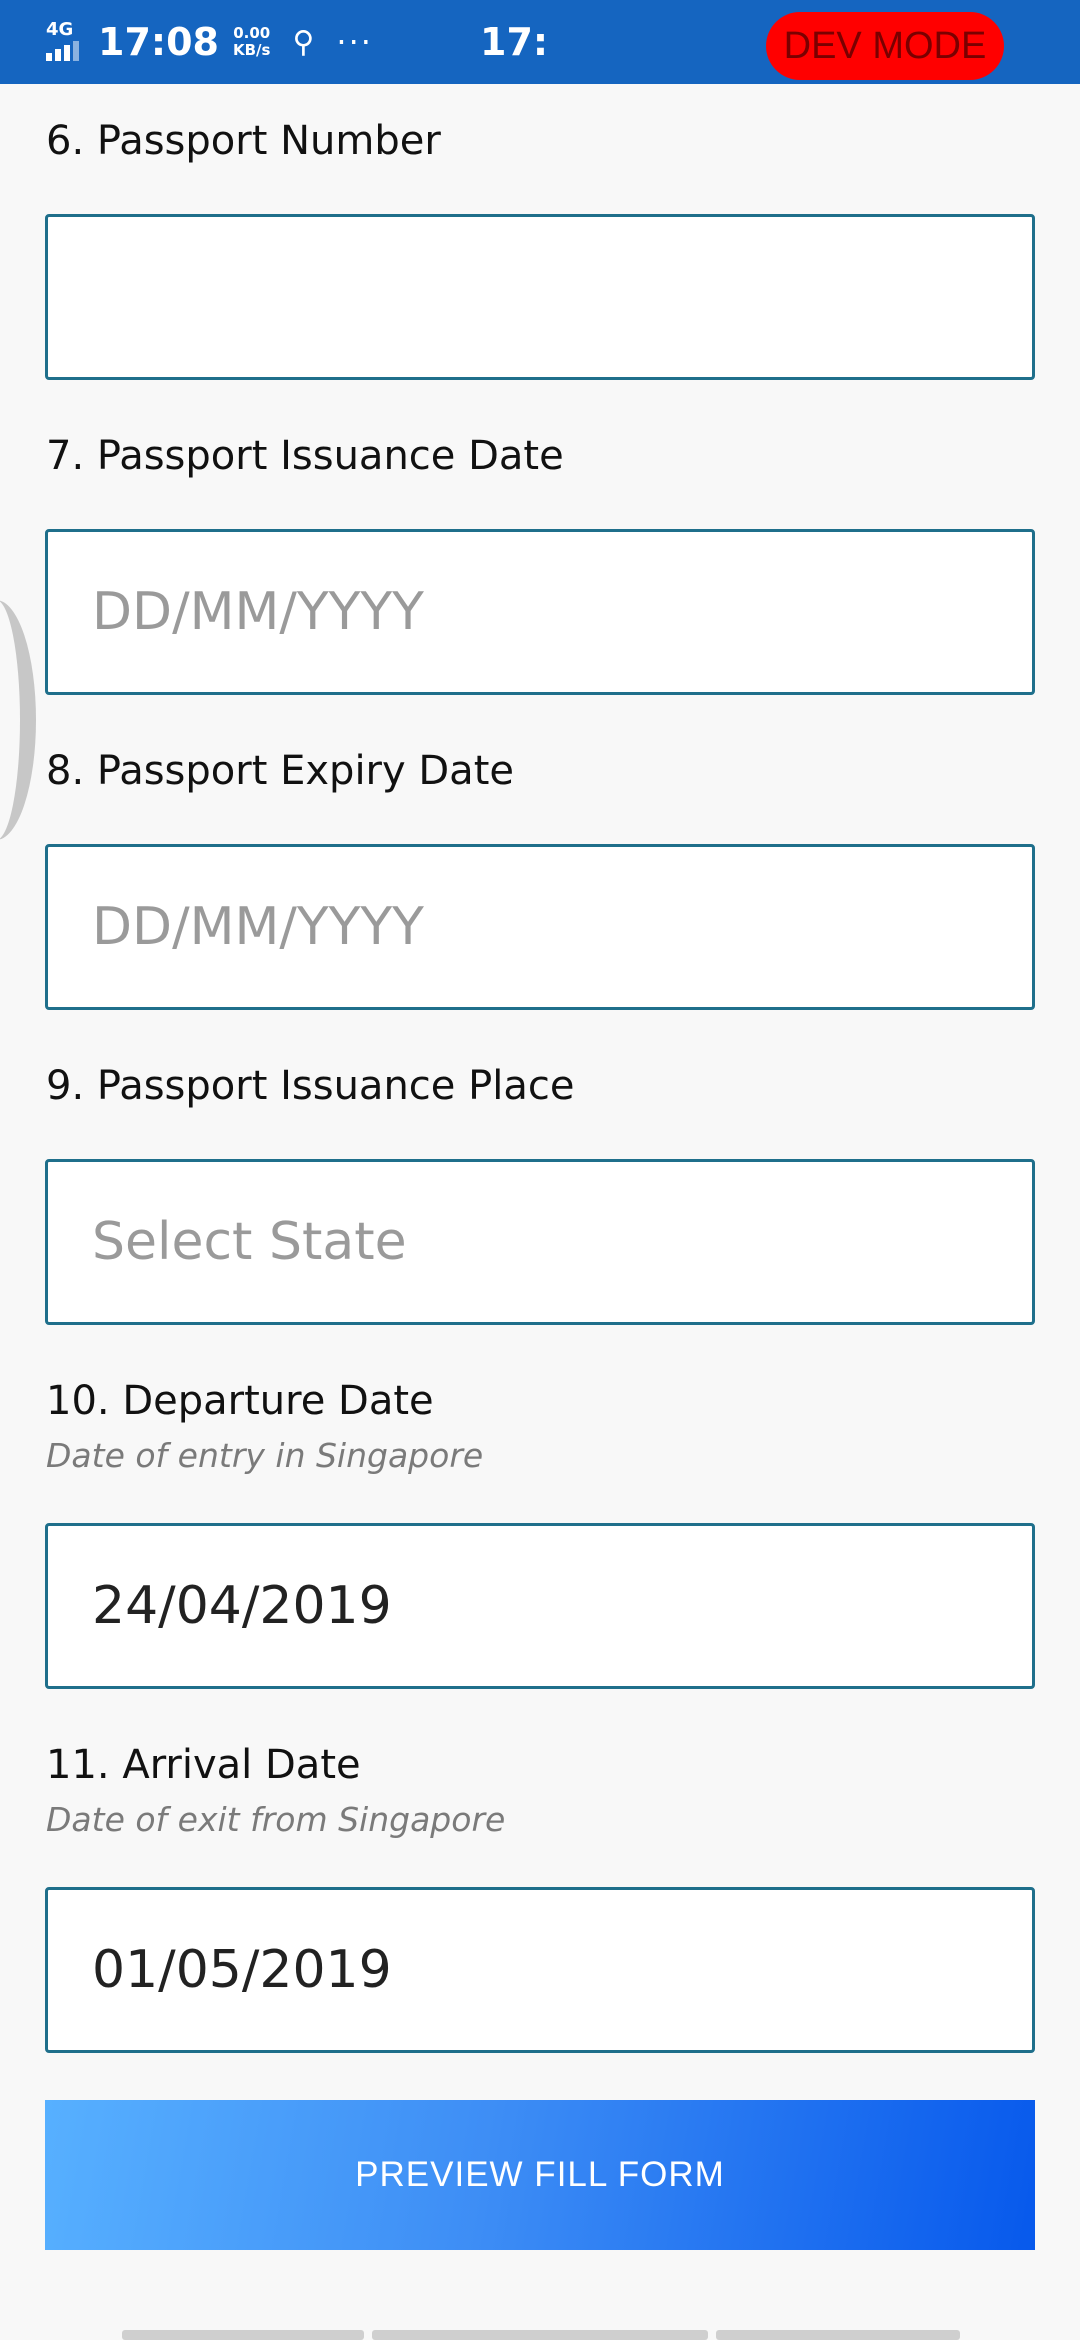  I want to click on passport-issuance-place-label: 9. Passport Issuance Place, so click(310, 1086).